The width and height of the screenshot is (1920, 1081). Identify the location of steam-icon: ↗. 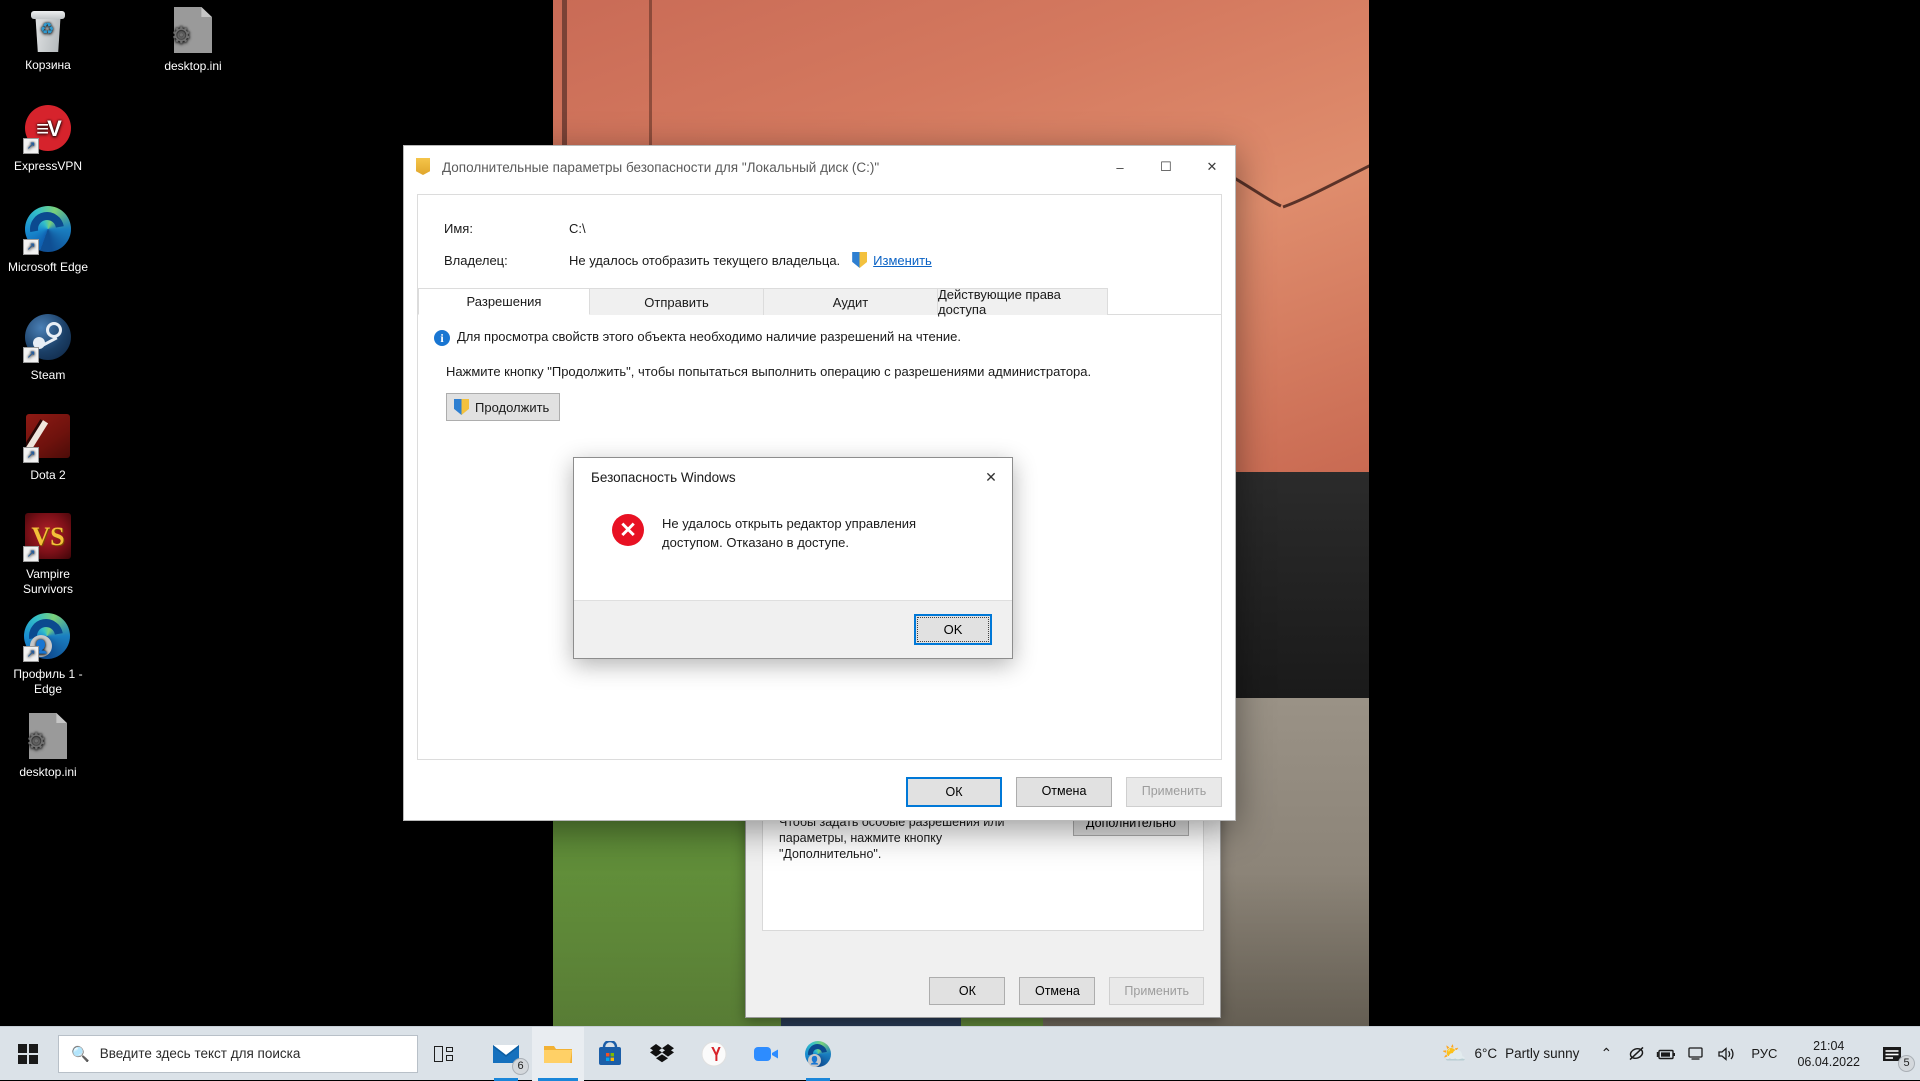
(47, 338).